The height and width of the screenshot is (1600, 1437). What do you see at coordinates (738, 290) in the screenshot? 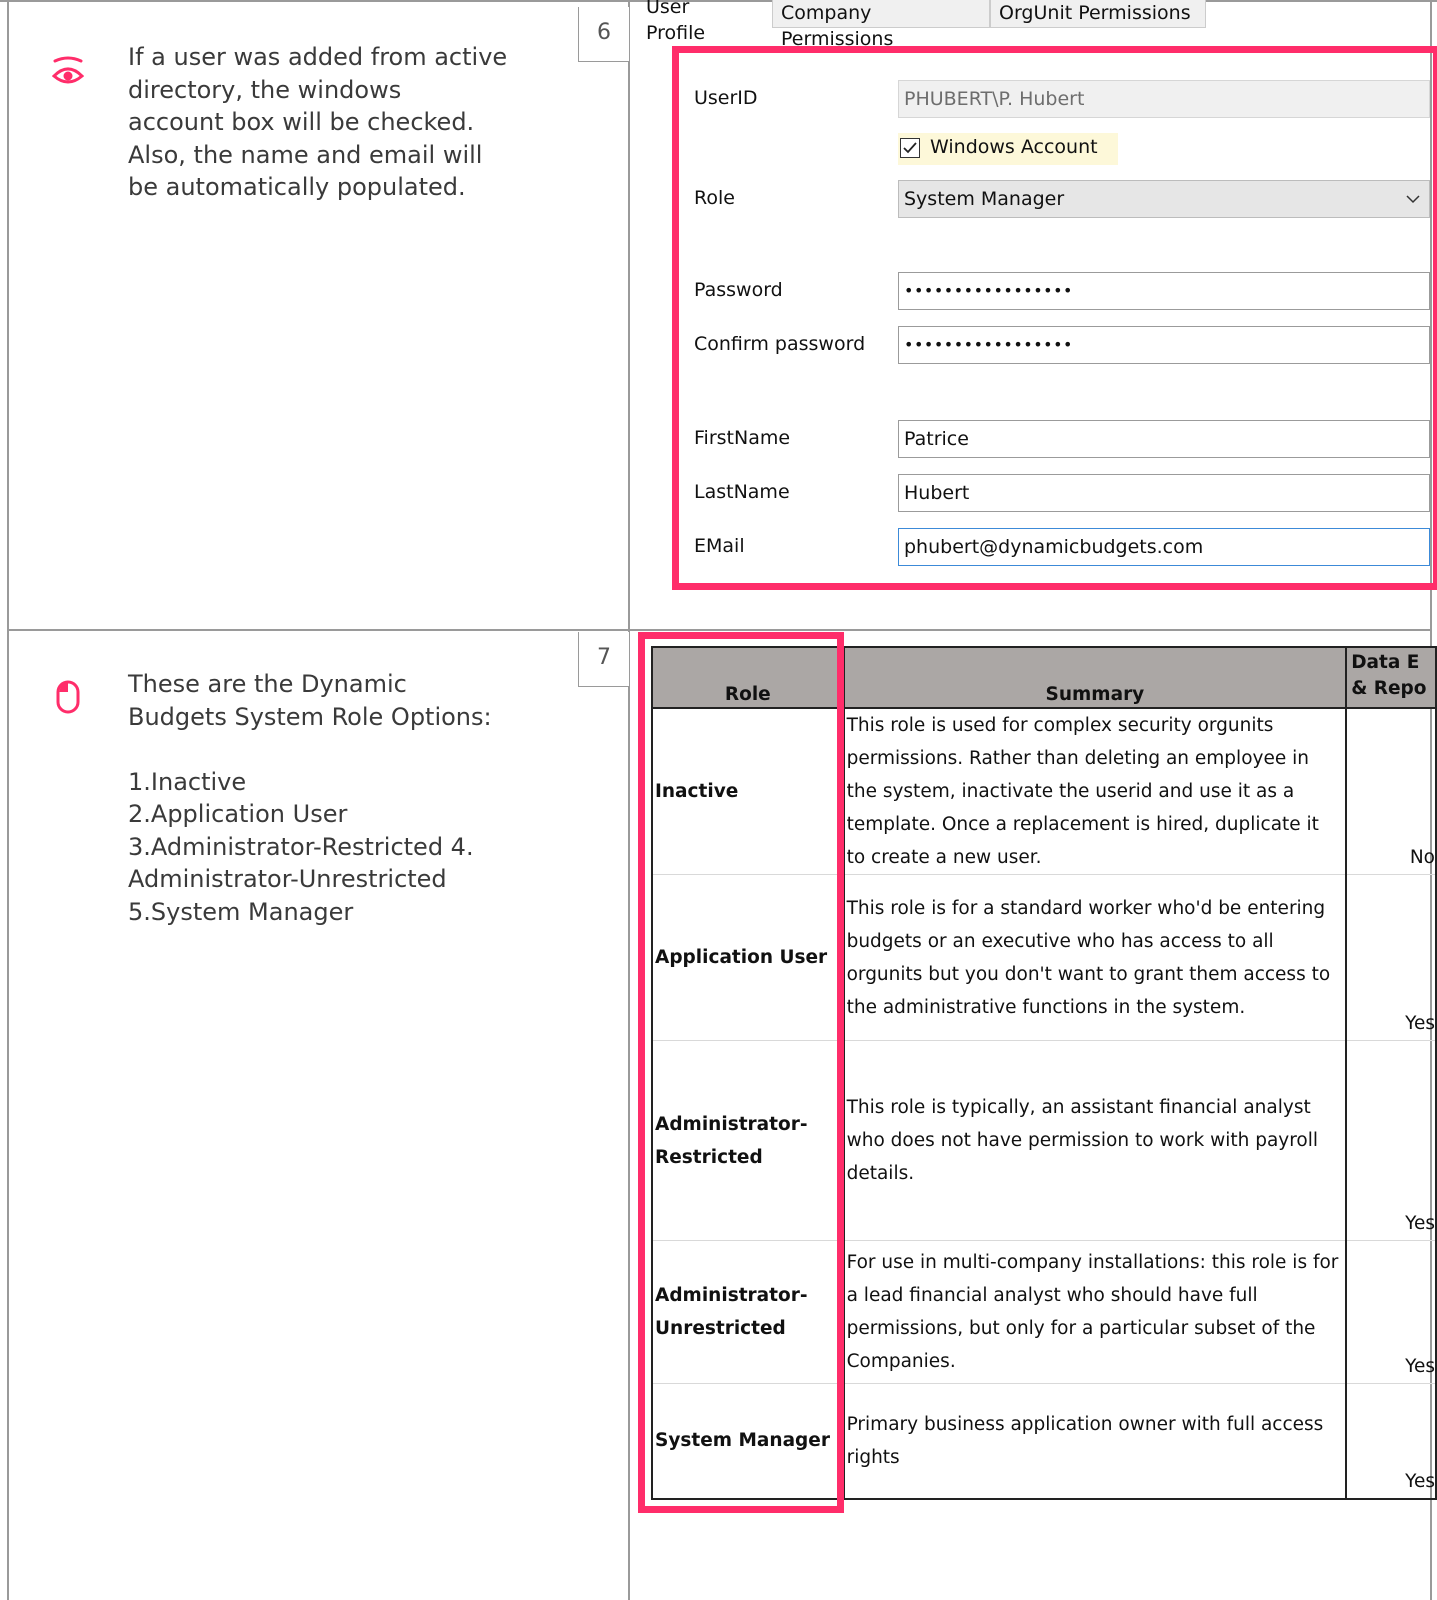
I see `password-label: Password` at bounding box center [738, 290].